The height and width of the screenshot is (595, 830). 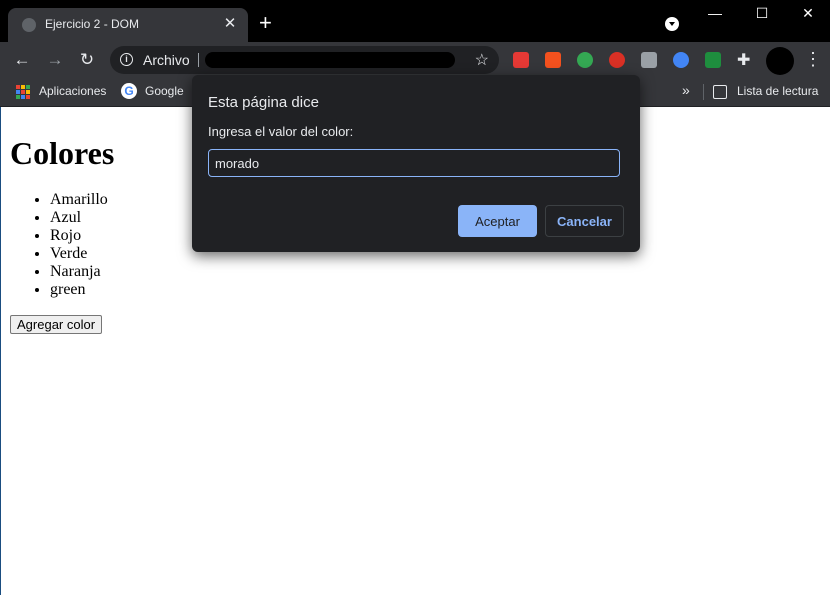 I want to click on color-value-input, so click(x=414, y=163).